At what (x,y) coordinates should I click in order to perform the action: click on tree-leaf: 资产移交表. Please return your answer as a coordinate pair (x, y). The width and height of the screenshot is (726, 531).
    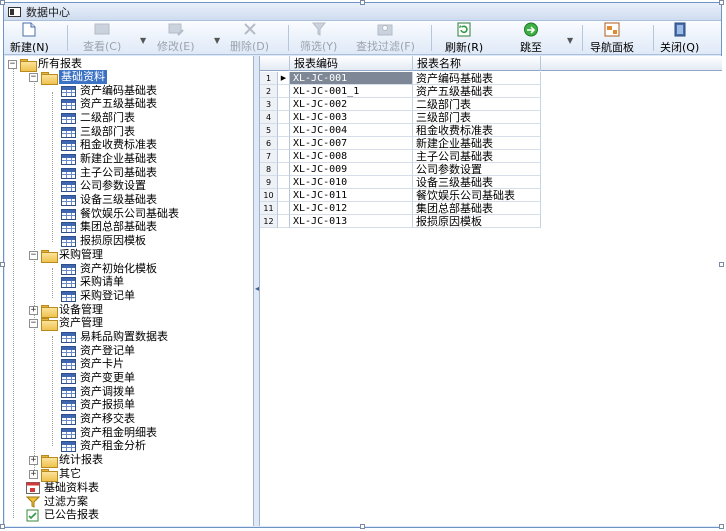
    Looking at the image, I should click on (98, 419).